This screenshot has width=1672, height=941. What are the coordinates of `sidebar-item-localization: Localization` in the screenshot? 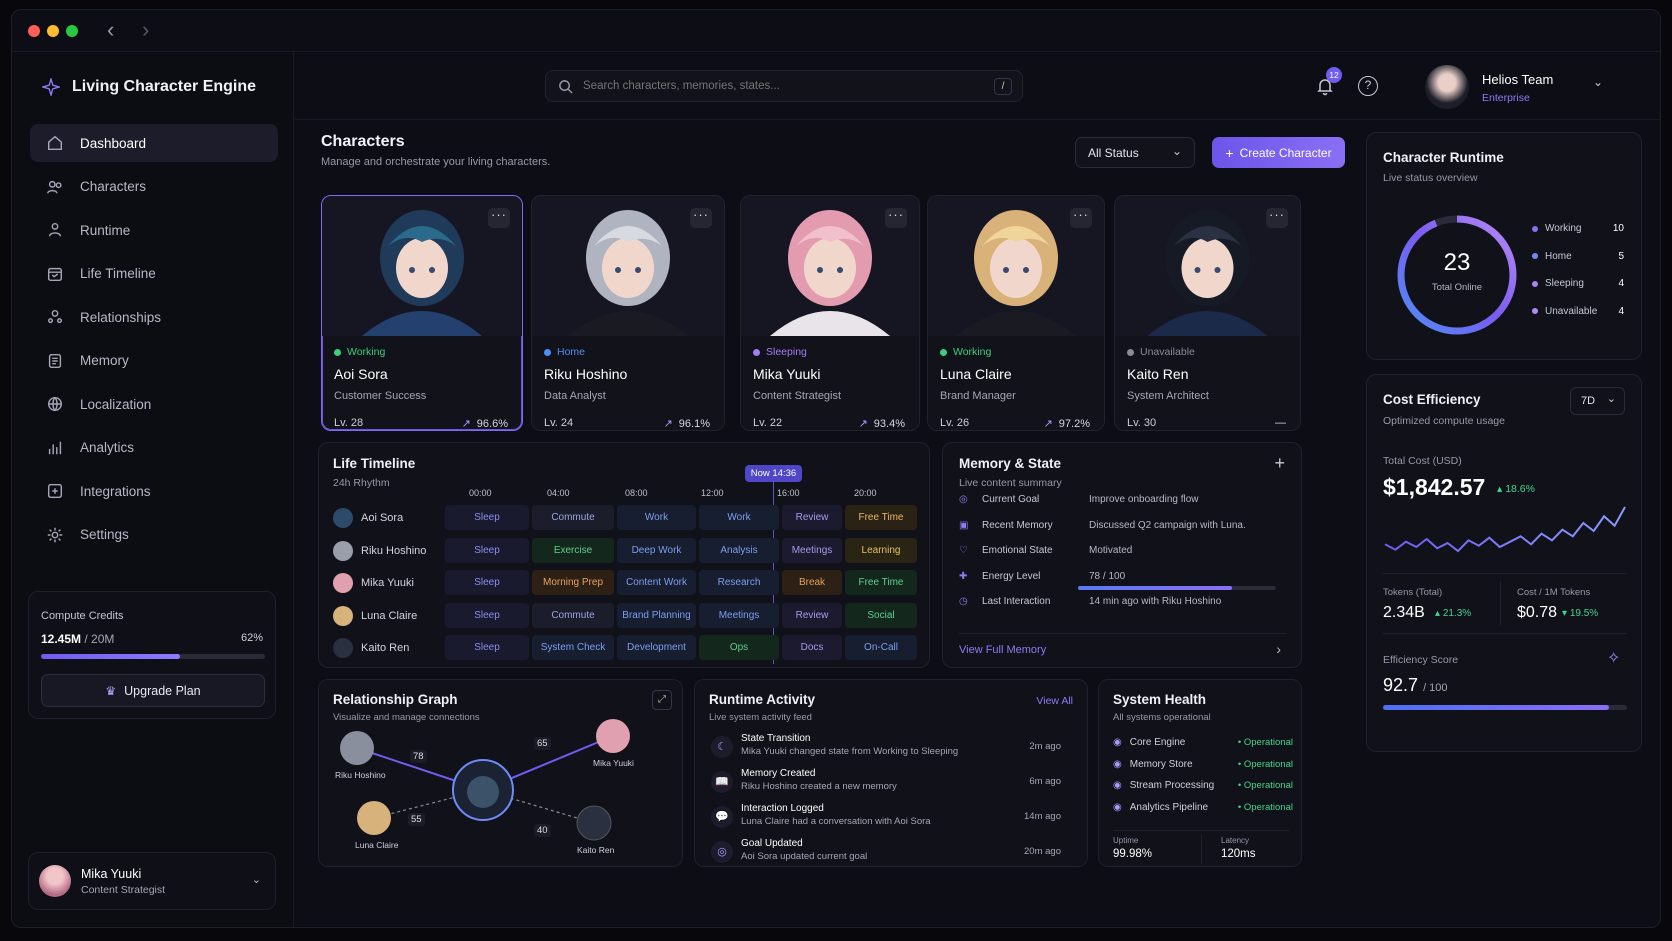 It's located at (154, 404).